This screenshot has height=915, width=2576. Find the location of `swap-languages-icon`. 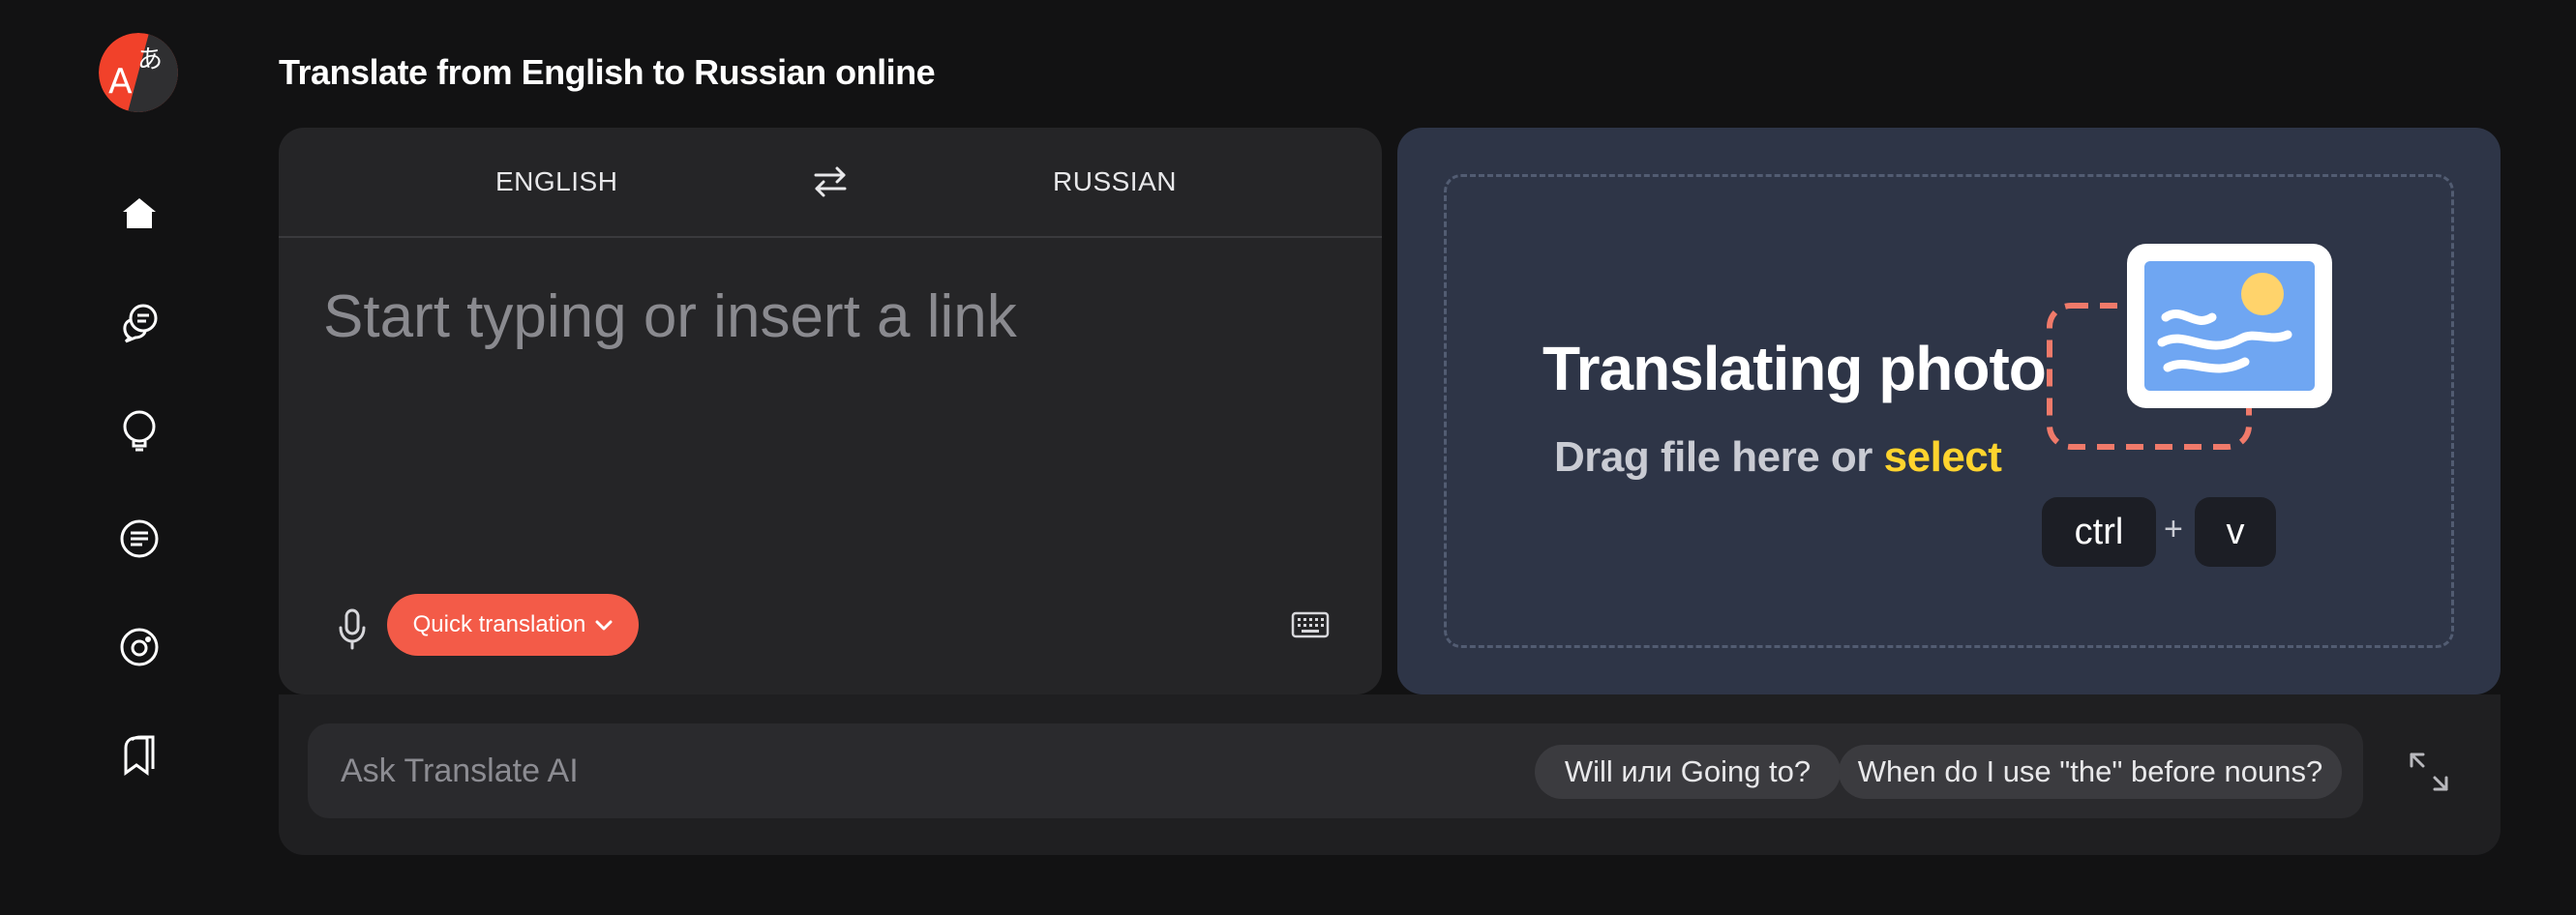

swap-languages-icon is located at coordinates (830, 182).